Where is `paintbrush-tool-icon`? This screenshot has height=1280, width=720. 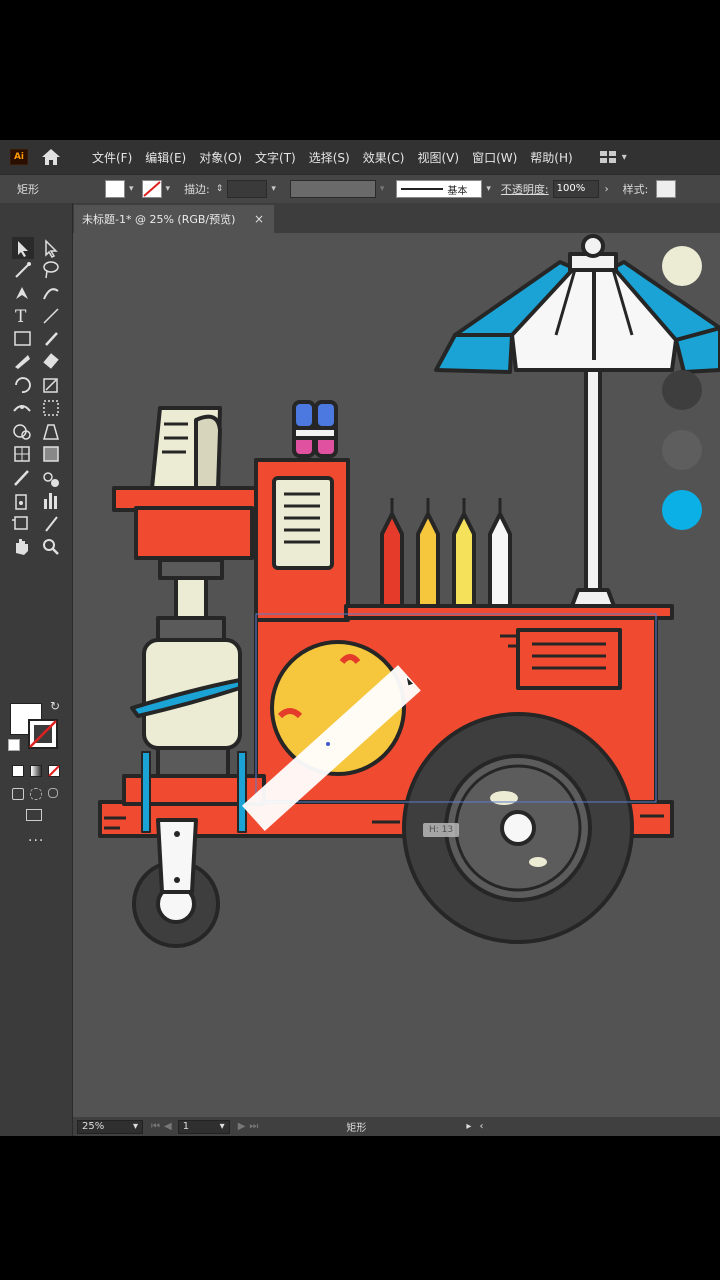
paintbrush-tool-icon is located at coordinates (51, 339).